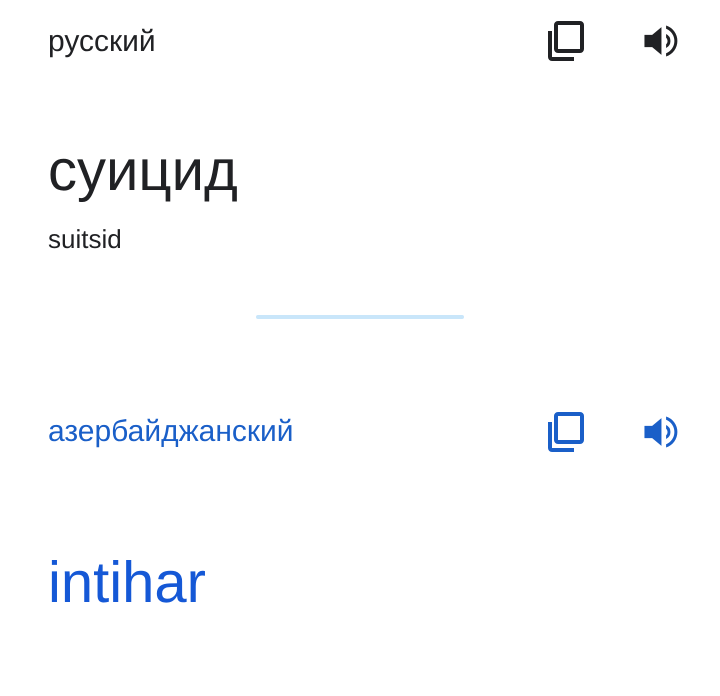 Image resolution: width=720 pixels, height=696 pixels. I want to click on transliteration: suitsid, so click(85, 239).